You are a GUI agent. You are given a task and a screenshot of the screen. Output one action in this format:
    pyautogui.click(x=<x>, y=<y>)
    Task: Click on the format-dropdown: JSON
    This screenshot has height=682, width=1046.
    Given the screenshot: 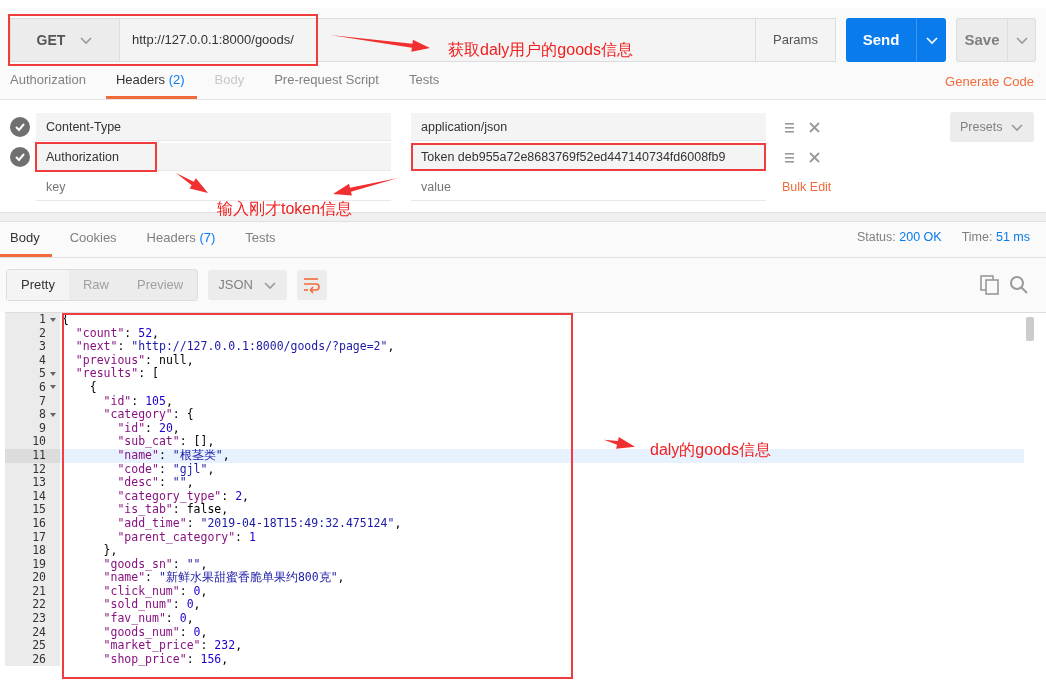 What is the action you would take?
    pyautogui.click(x=247, y=285)
    